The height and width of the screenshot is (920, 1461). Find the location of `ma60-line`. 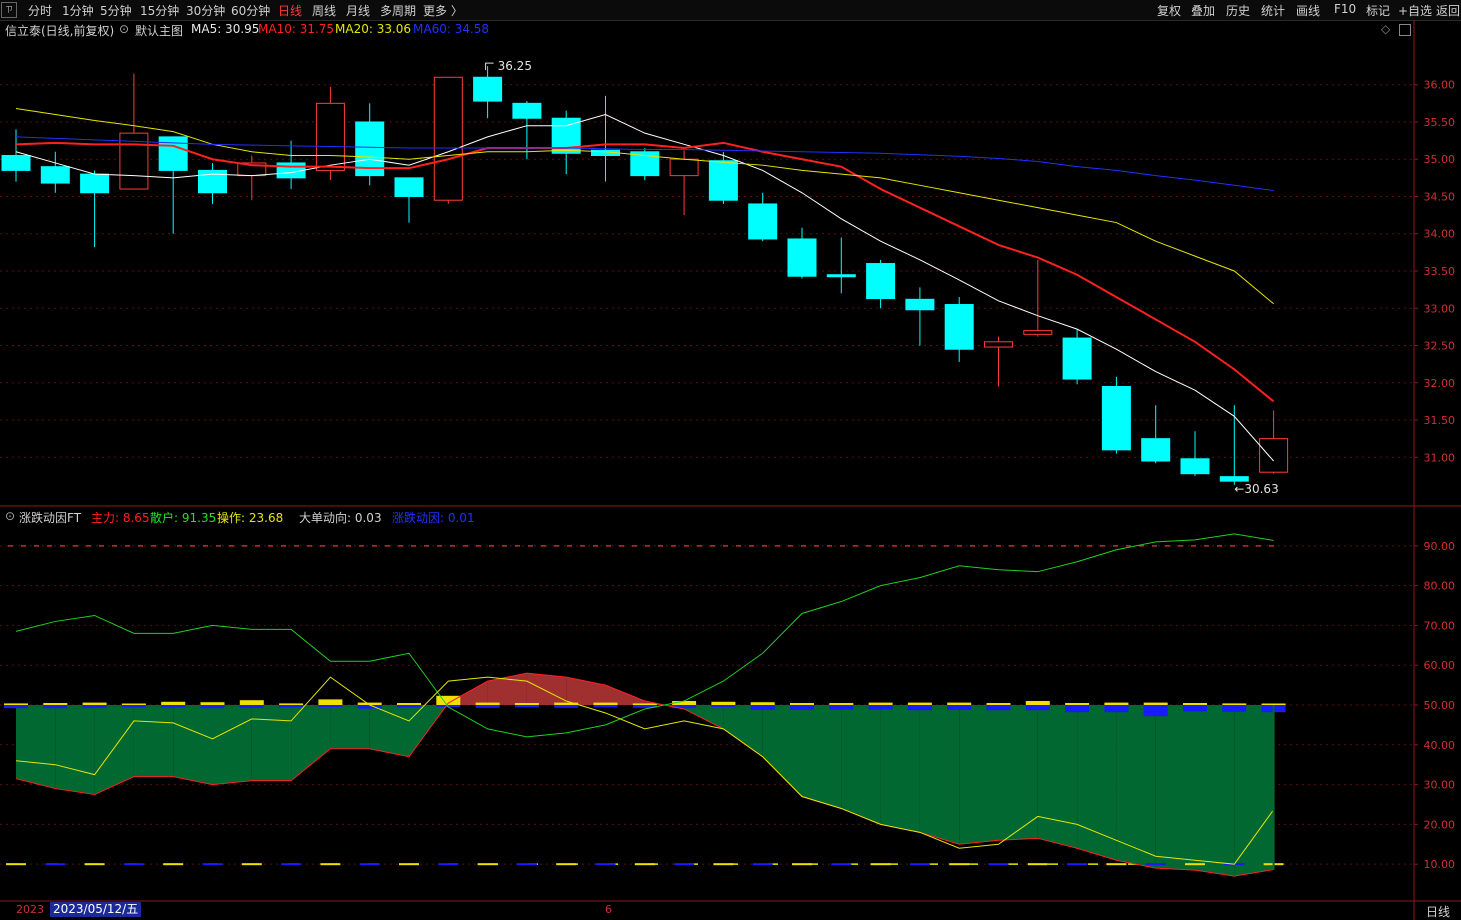

ma60-line is located at coordinates (644, 164).